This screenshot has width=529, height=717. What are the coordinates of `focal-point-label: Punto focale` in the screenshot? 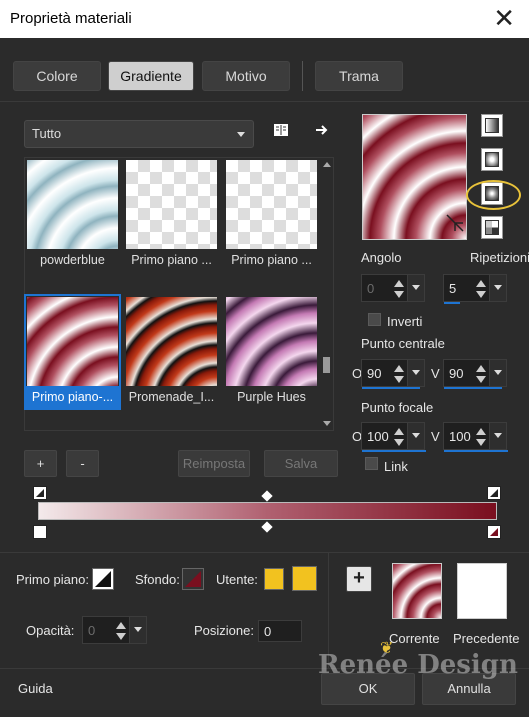 It's located at (397, 407).